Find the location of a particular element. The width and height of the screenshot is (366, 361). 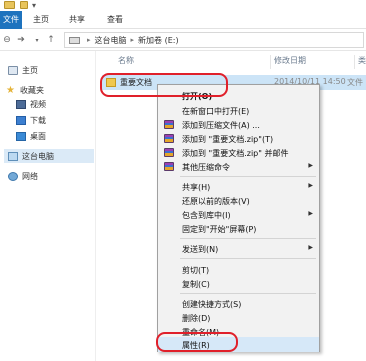

back-button: ⊖ is located at coordinates (7, 40).